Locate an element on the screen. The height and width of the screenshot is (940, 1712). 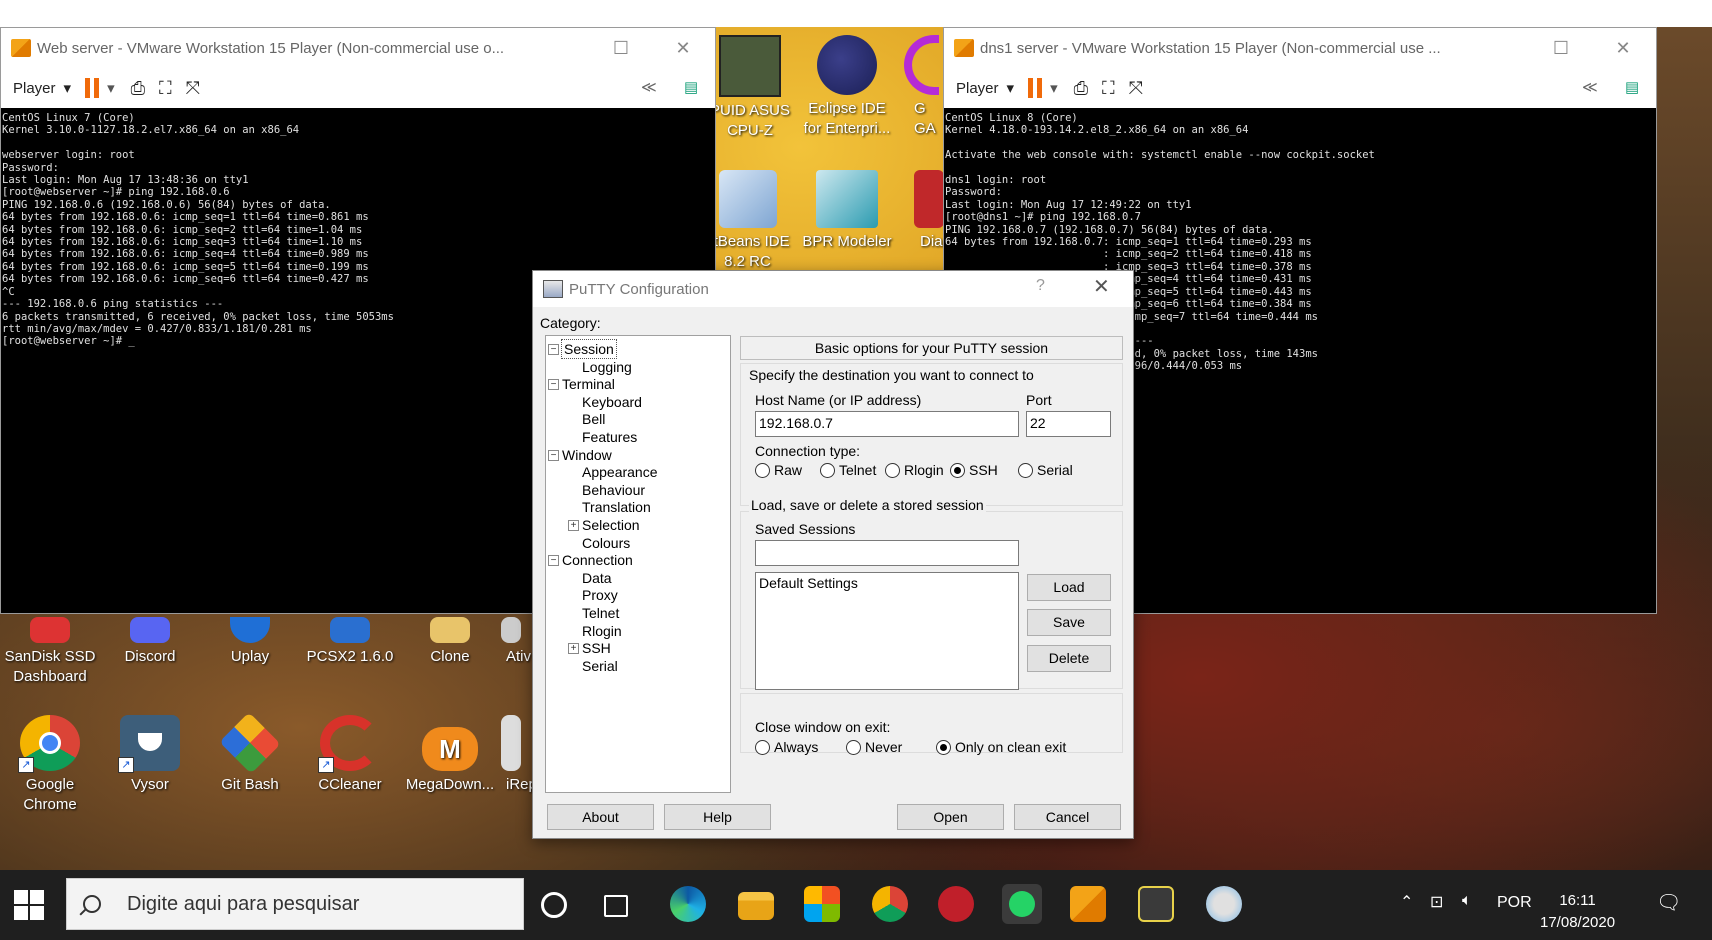
task-view-icon is located at coordinates (616, 906).